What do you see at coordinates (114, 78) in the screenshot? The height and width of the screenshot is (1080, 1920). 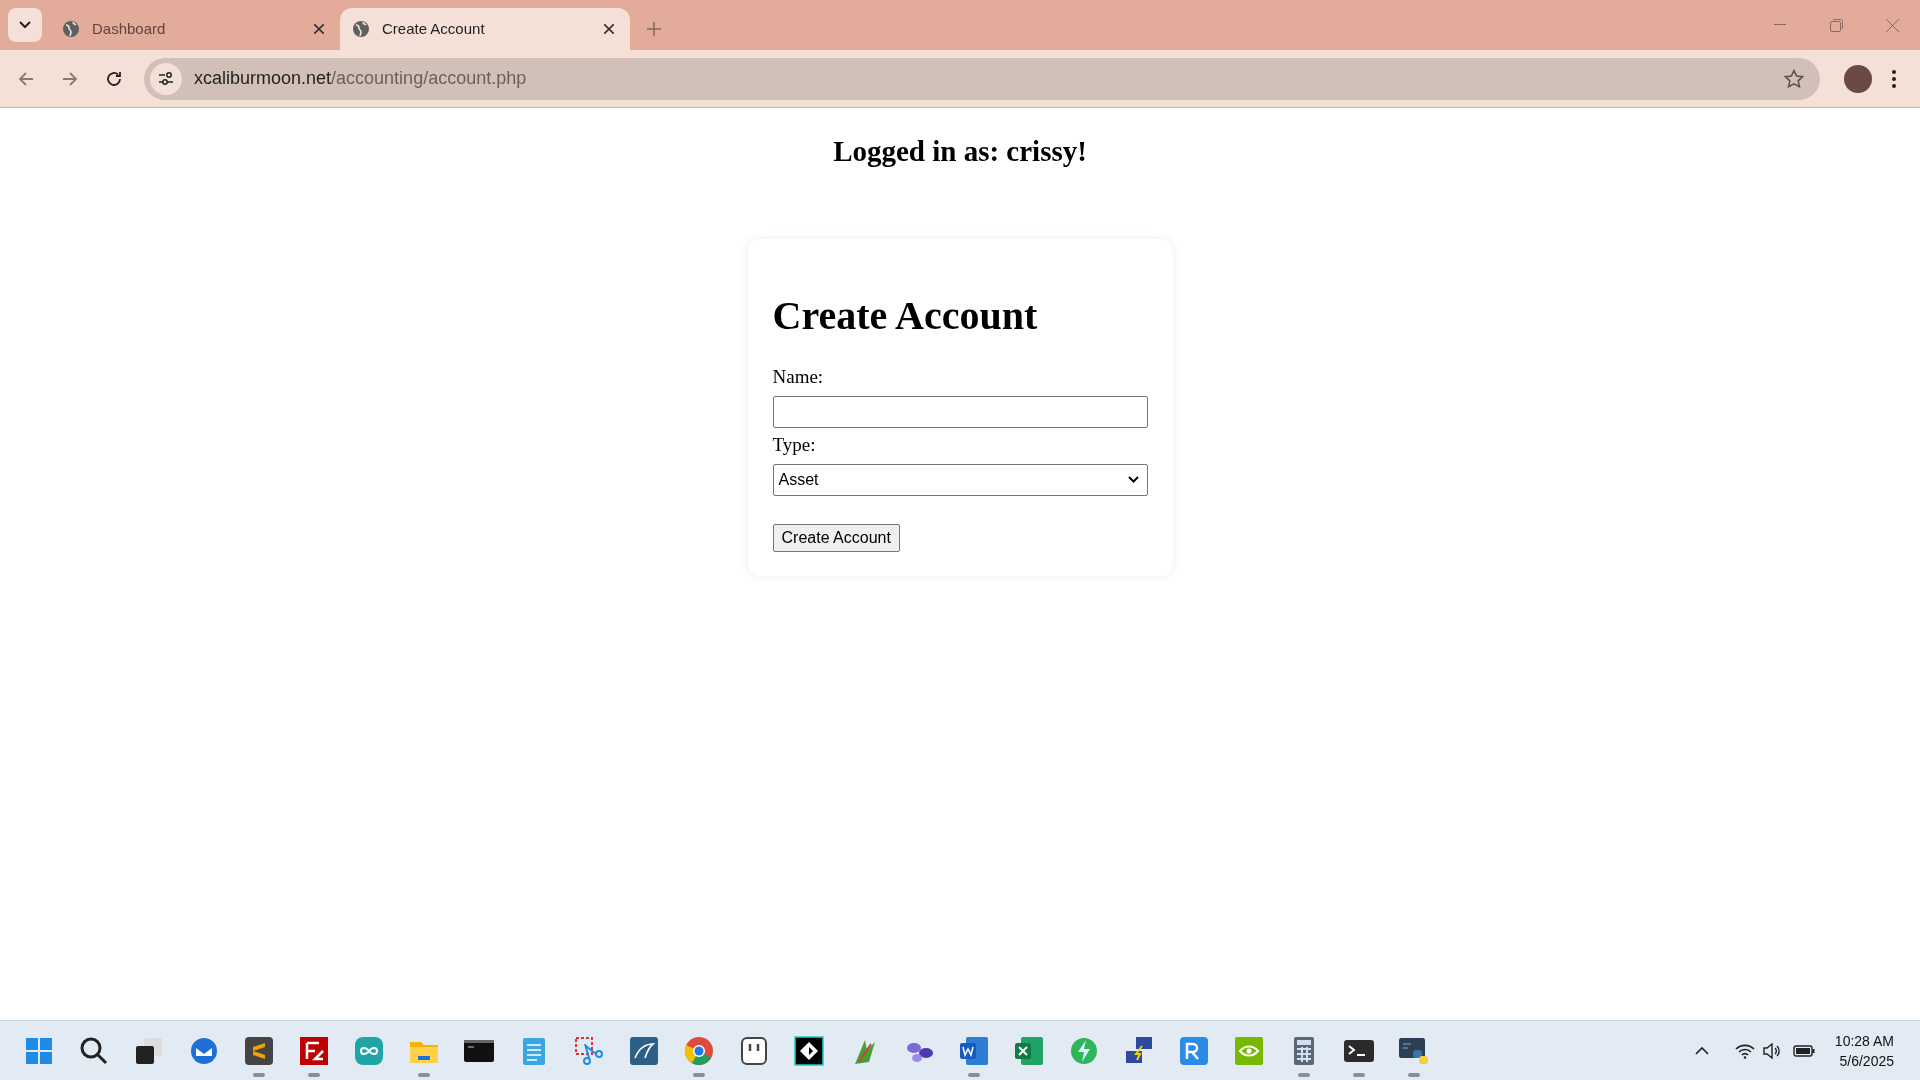 I see `reload-icon` at bounding box center [114, 78].